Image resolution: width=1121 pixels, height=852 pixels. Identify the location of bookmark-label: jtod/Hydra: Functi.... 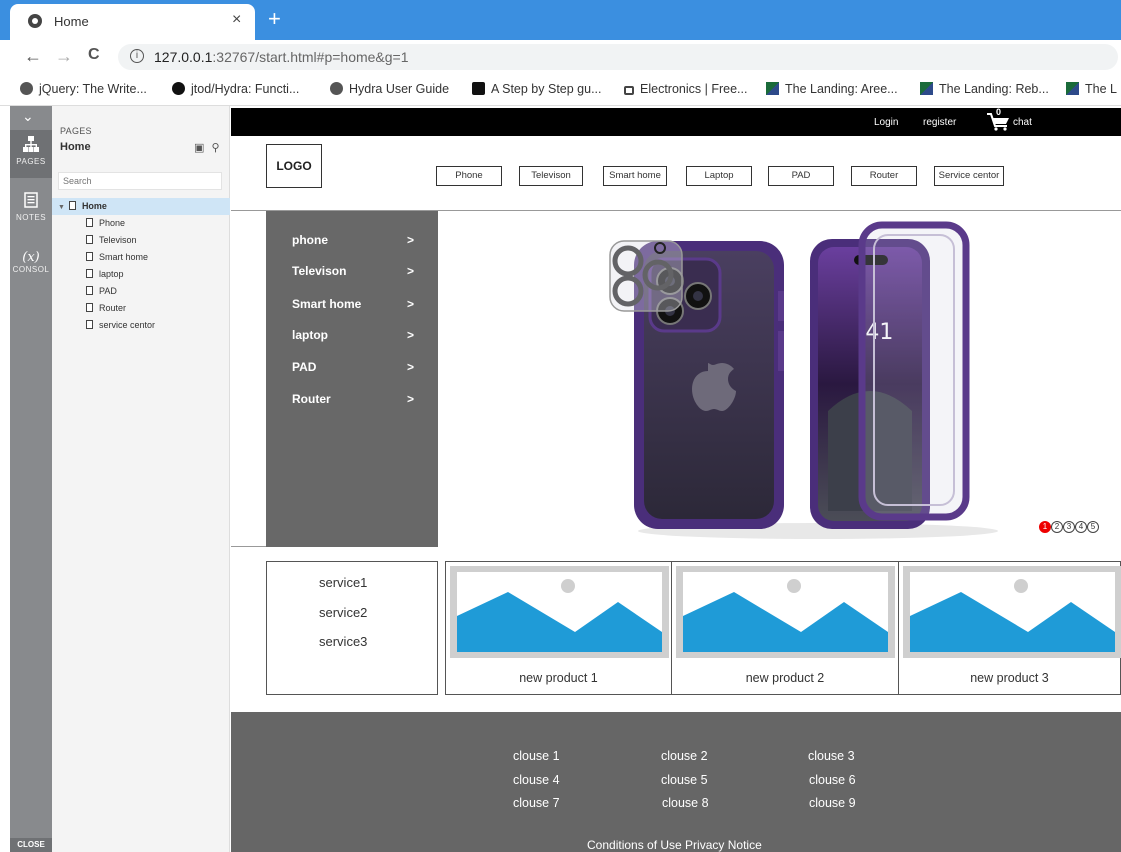
(245, 89).